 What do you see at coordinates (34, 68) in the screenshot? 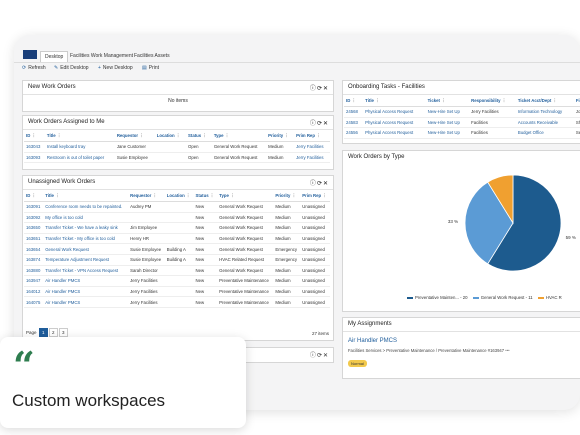
I see `refresh-button: ⟳ Refresh` at bounding box center [34, 68].